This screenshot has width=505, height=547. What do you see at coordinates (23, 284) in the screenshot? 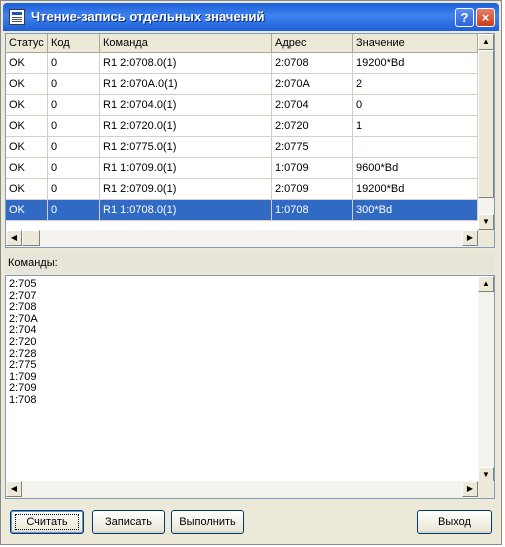
I see `command-line: 2:705` at bounding box center [23, 284].